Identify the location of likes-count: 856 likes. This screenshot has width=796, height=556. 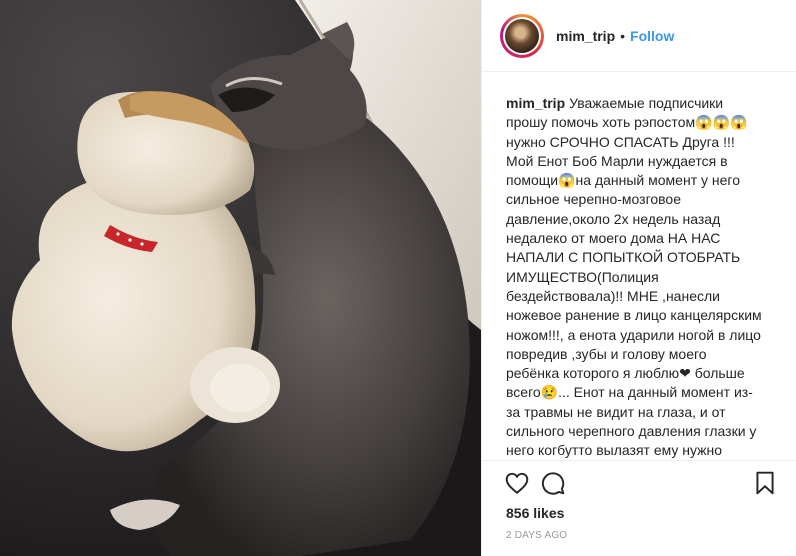
(535, 513).